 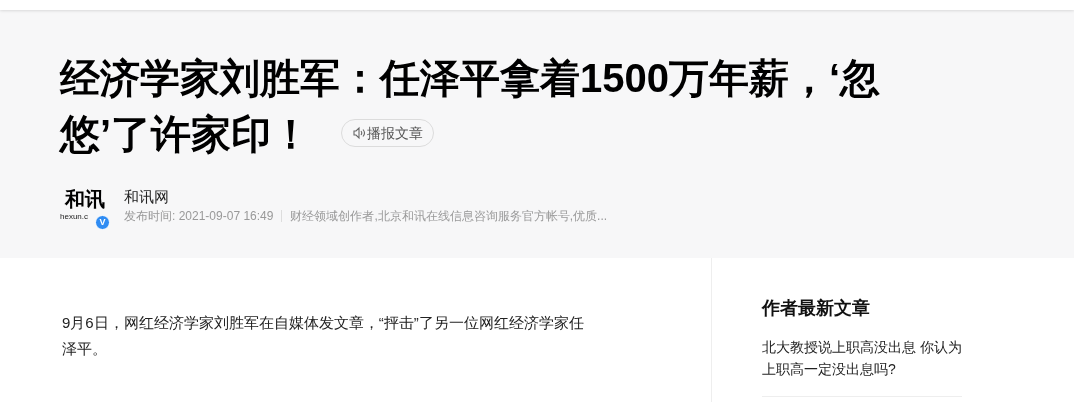 What do you see at coordinates (816, 308) in the screenshot?
I see `sidebar-heading: 作者最新文章` at bounding box center [816, 308].